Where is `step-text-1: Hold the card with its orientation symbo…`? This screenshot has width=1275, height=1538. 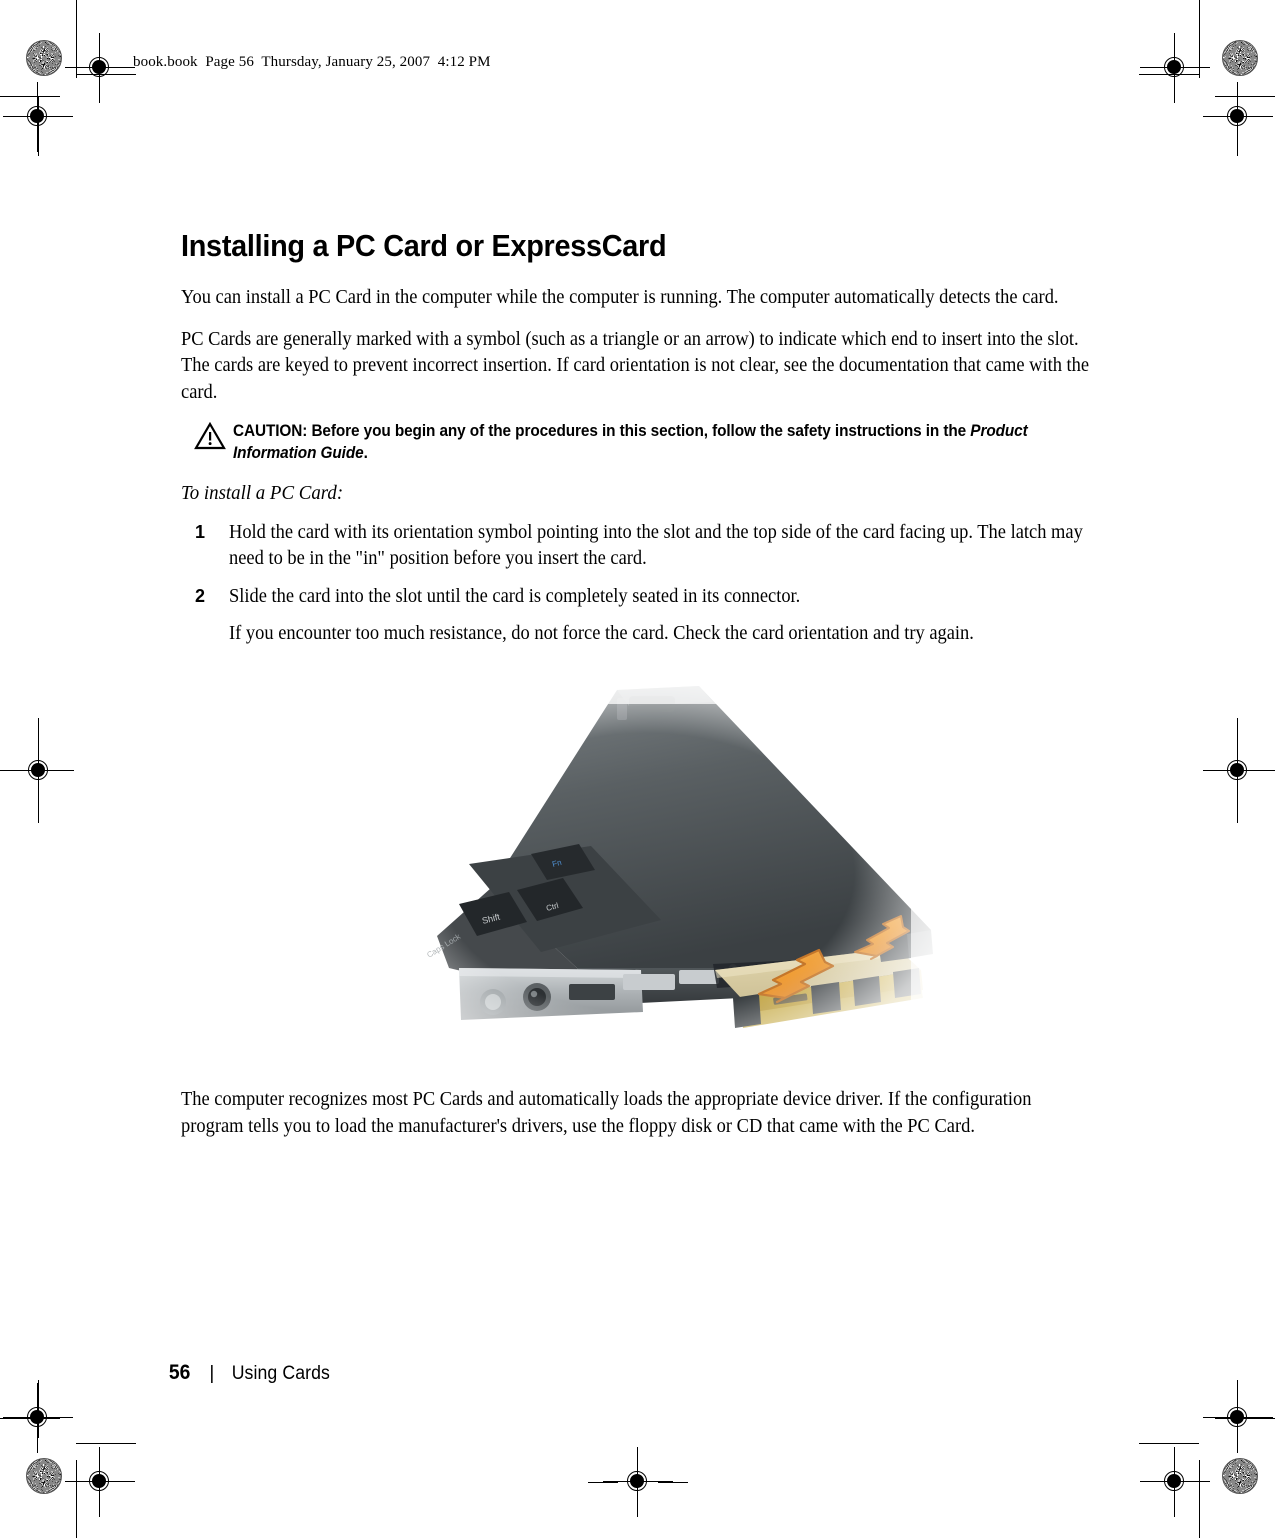 step-text-1: Hold the card with its orientation symbo… is located at coordinates (656, 545).